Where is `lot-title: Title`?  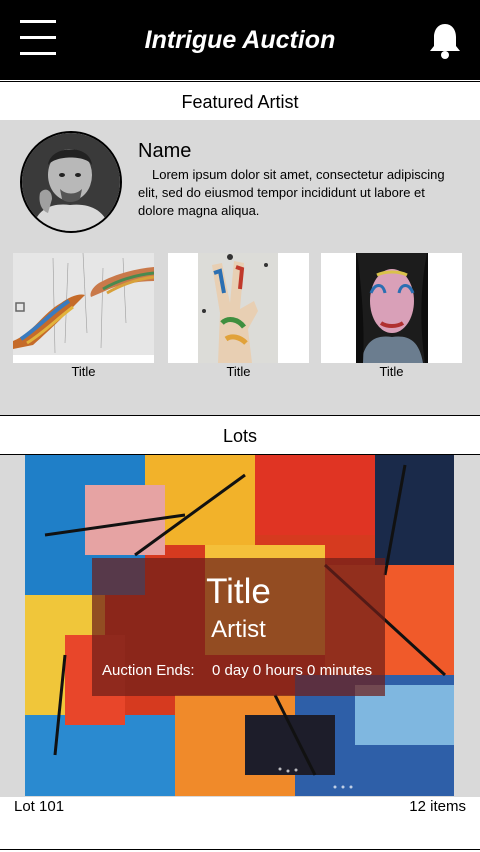
lot-title: Title is located at coordinates (238, 591).